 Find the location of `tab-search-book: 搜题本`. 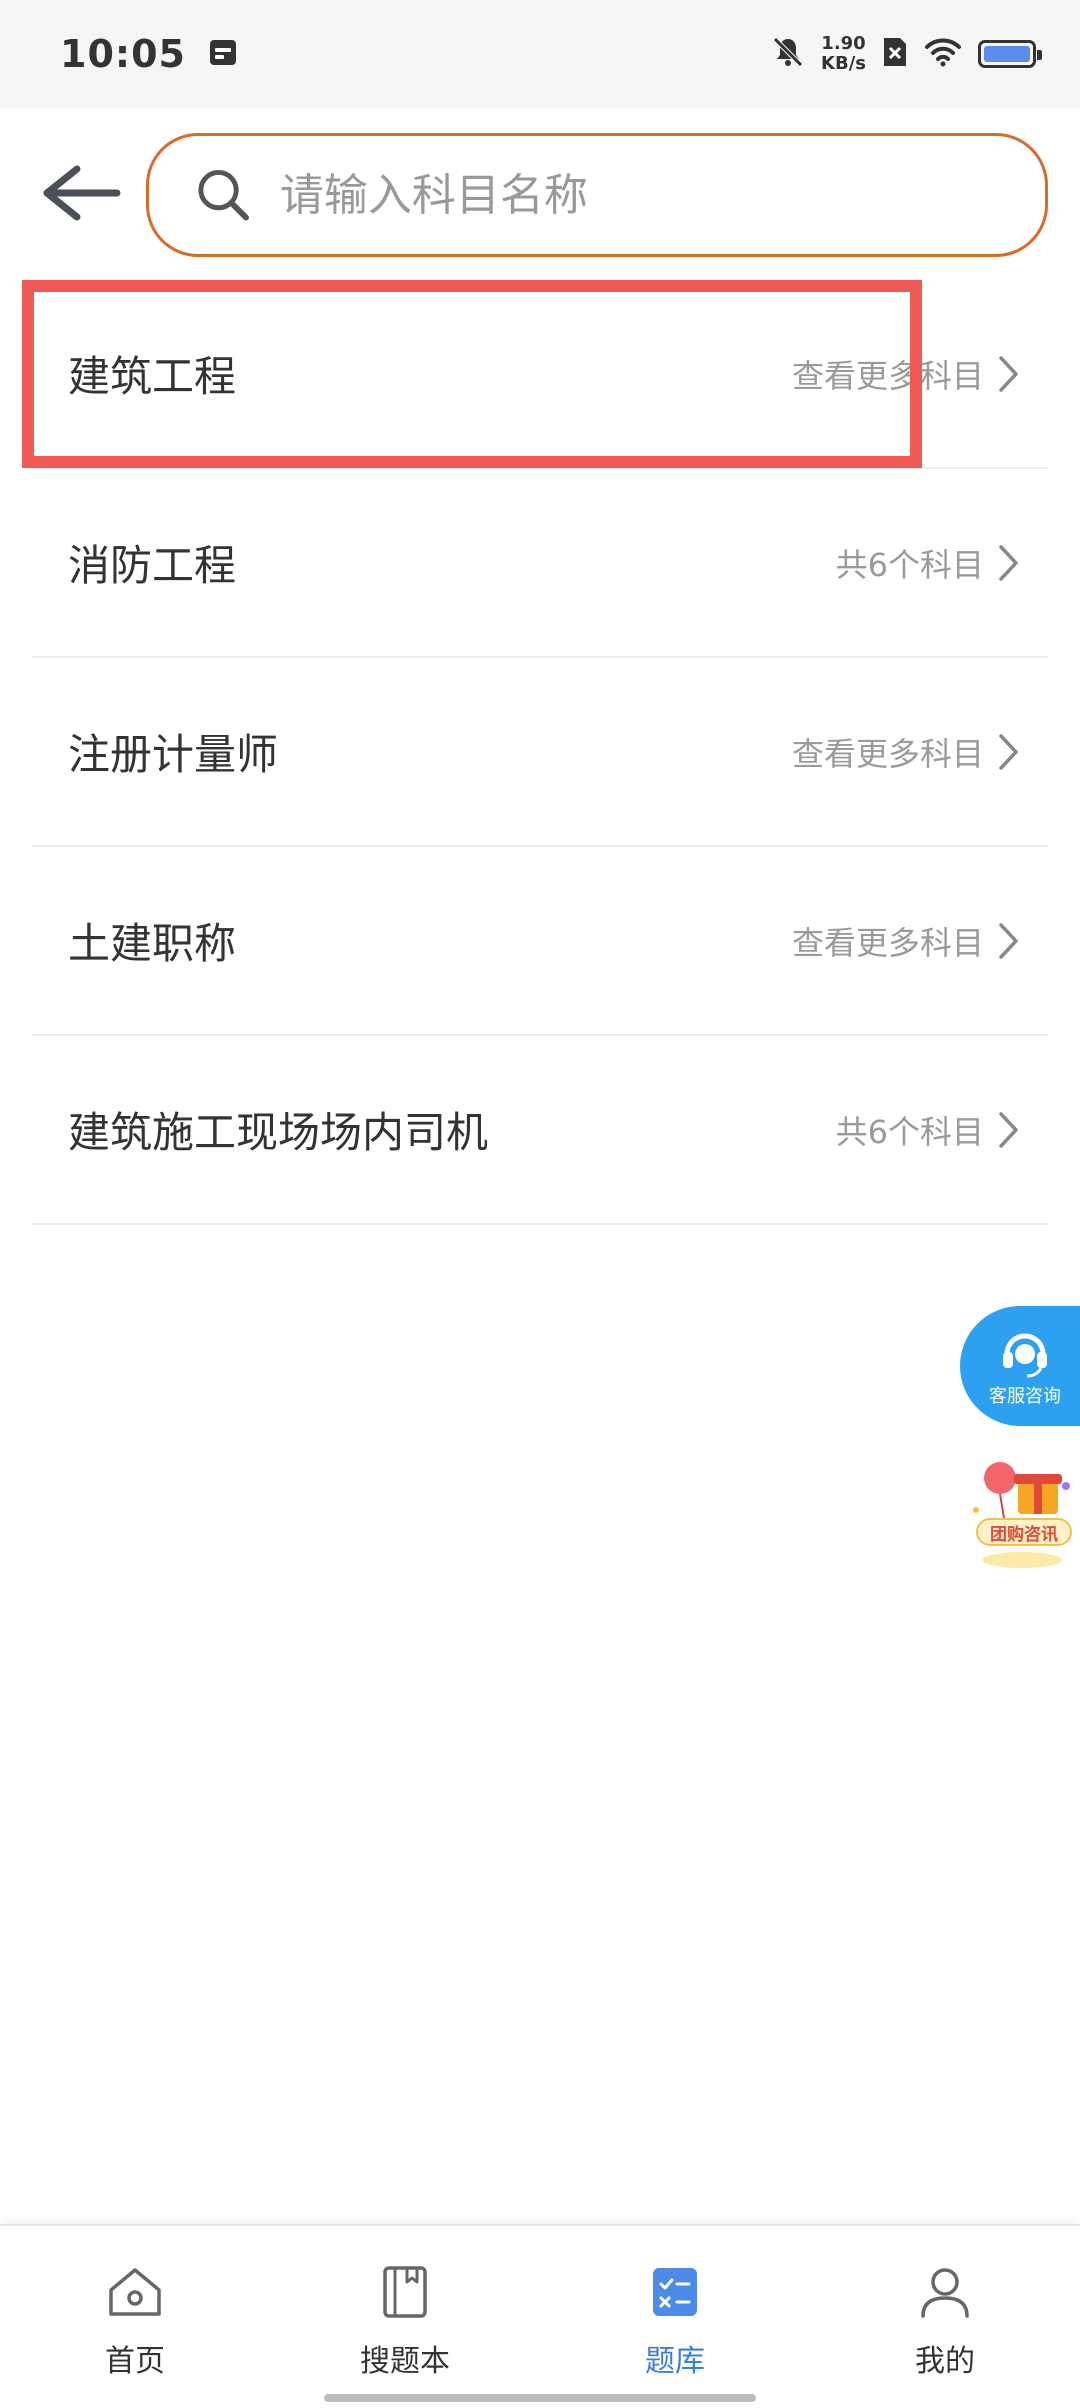

tab-search-book: 搜题本 is located at coordinates (405, 2317).